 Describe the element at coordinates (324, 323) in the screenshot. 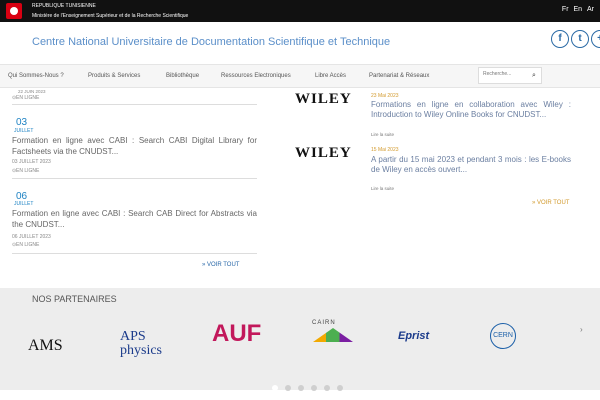

I see `cairn-logo: CAIRN` at that location.